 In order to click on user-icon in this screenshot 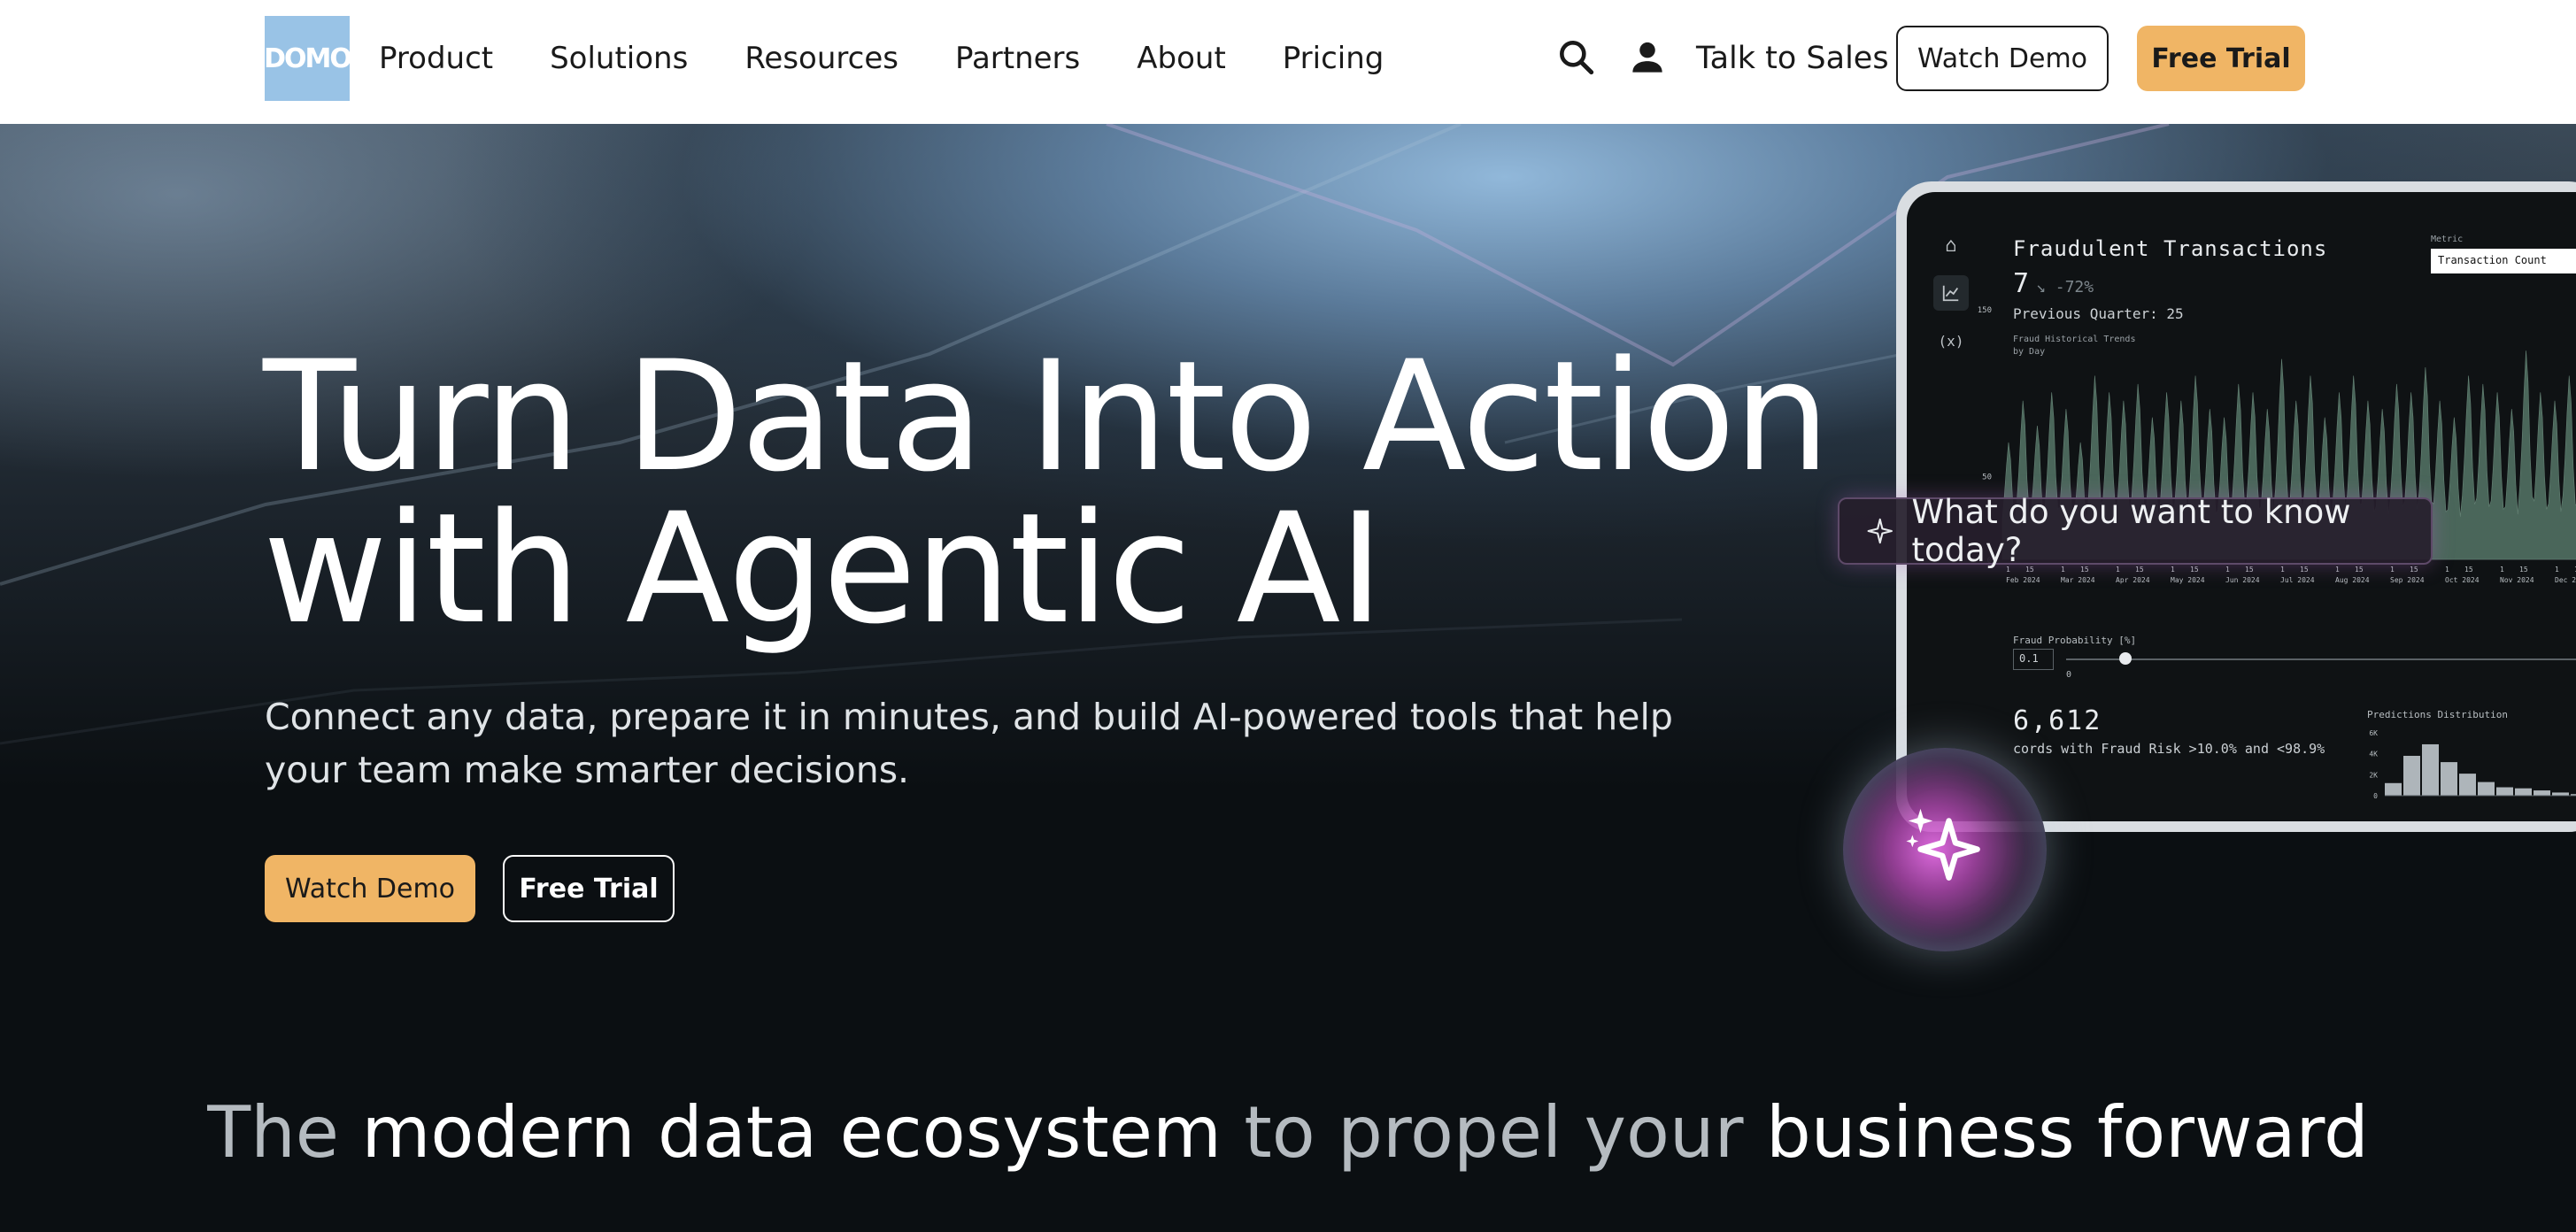, I will do `click(1647, 57)`.